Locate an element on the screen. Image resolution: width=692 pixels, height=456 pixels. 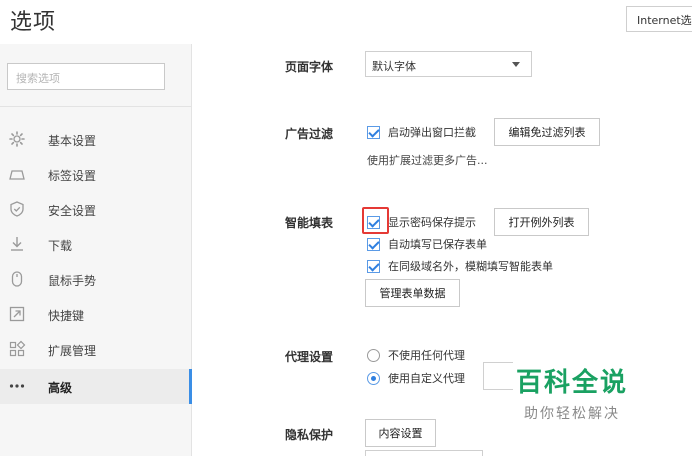
no-proxy-radio is located at coordinates (373, 355).